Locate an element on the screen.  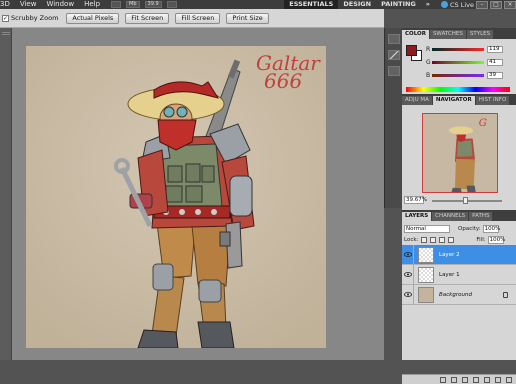
brush-presets-icon is located at coordinates (393, 55).